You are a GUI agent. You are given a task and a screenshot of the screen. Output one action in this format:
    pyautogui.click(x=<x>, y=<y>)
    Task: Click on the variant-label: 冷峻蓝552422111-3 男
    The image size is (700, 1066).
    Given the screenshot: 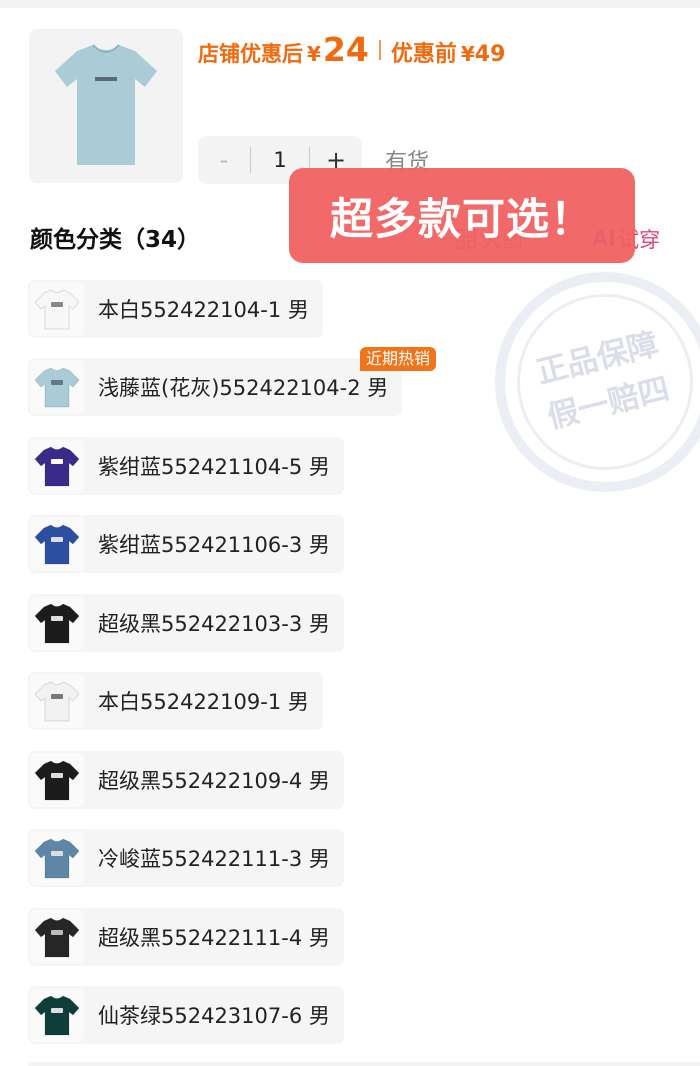 What is the action you would take?
    pyautogui.click(x=214, y=859)
    